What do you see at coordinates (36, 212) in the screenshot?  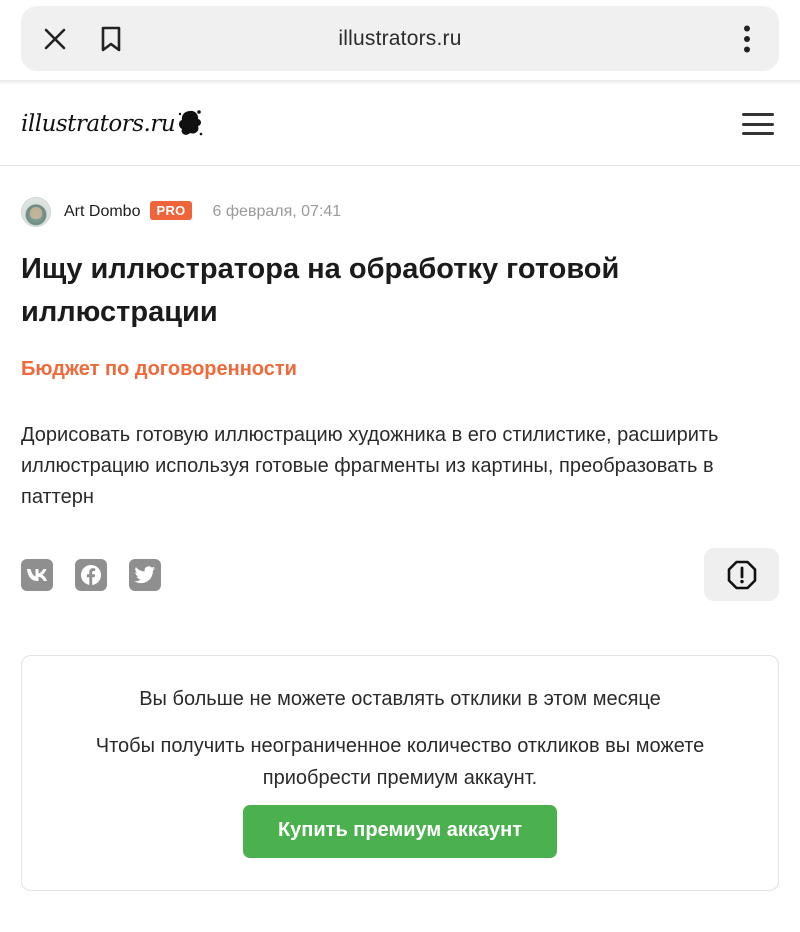 I see `avatar` at bounding box center [36, 212].